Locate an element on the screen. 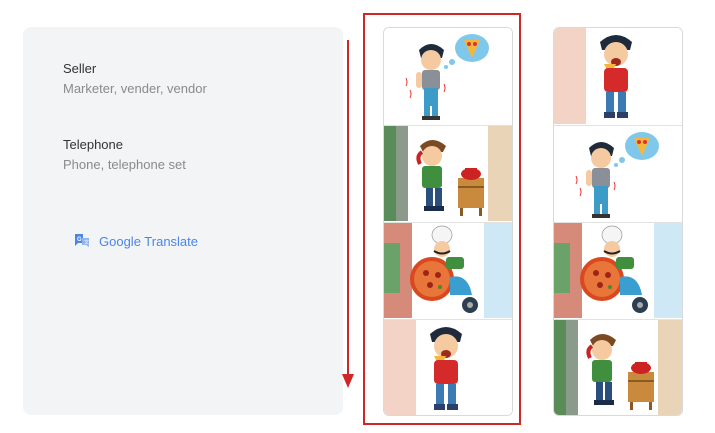  google-translate-icon: G 文 is located at coordinates (82, 240).